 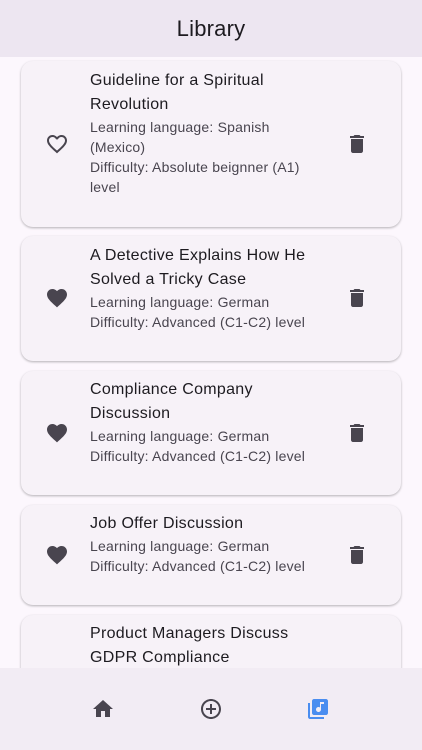 What do you see at coordinates (189, 645) in the screenshot?
I see `item-title: Product Managers Discuss GDPR Compliance` at bounding box center [189, 645].